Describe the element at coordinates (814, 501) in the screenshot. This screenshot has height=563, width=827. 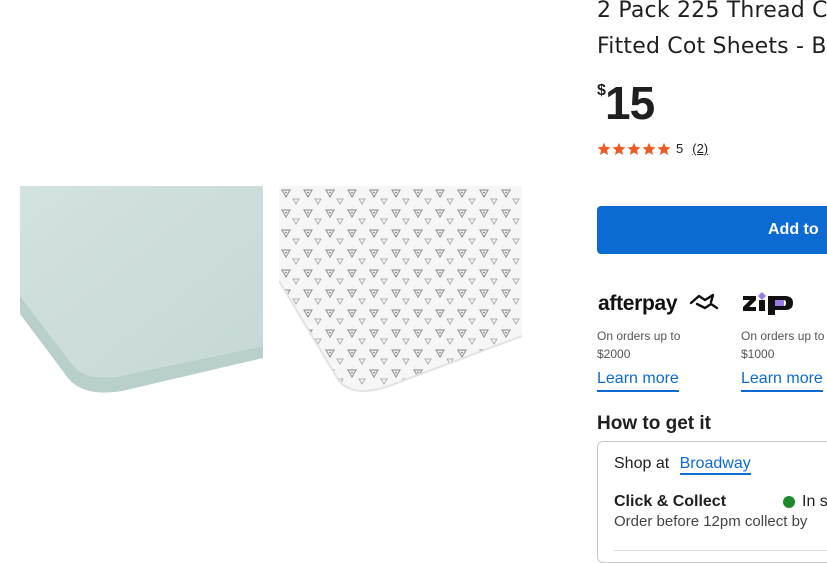
I see `stock-status-text: In s` at that location.